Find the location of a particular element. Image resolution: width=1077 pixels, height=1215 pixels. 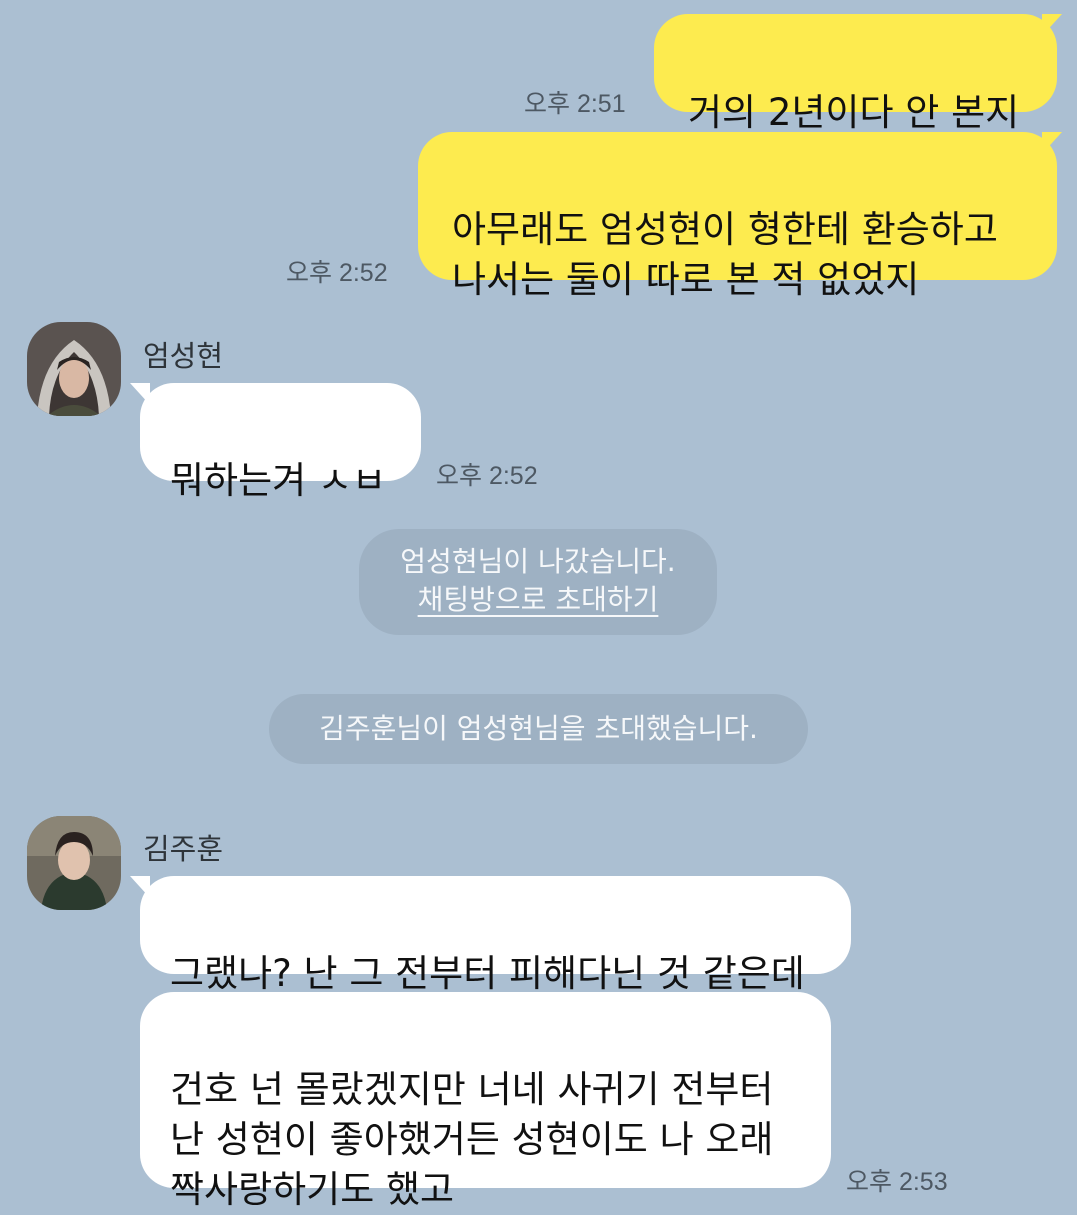

message-time: 오후 2:51 is located at coordinates (575, 104).